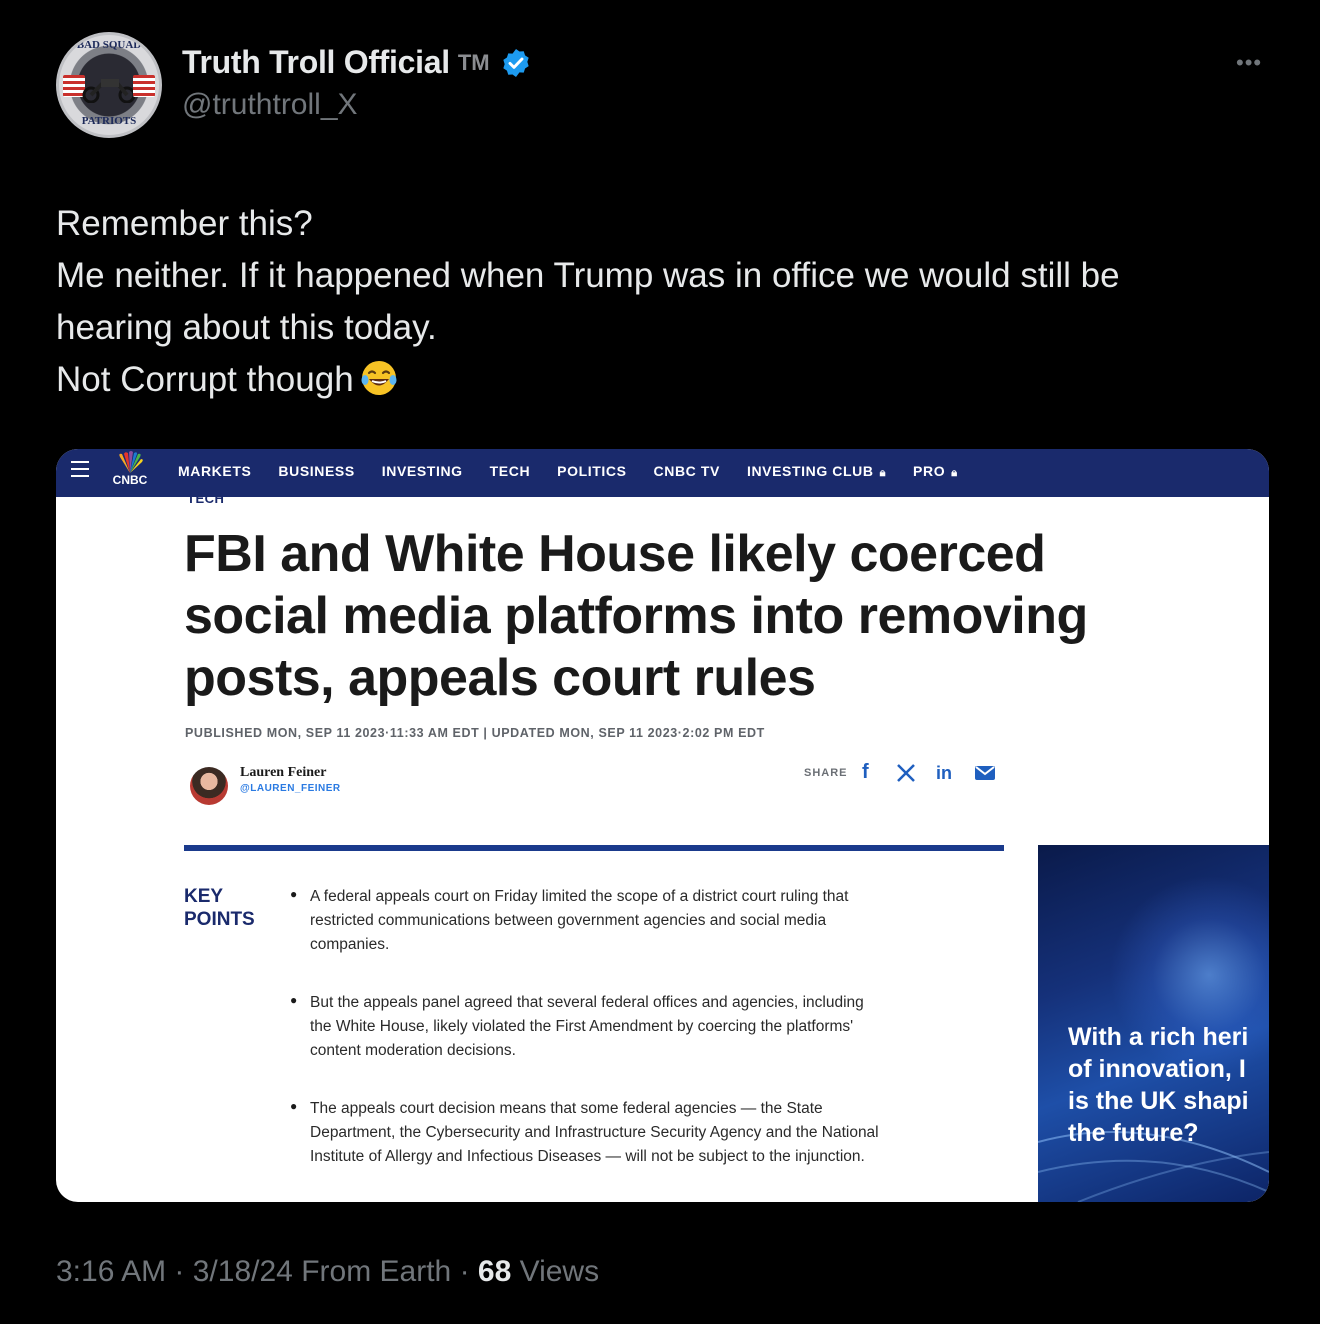 The image size is (1320, 1324). Describe the element at coordinates (615, 554) in the screenshot. I see `headline-line: FBI and White House likely coerced` at that location.